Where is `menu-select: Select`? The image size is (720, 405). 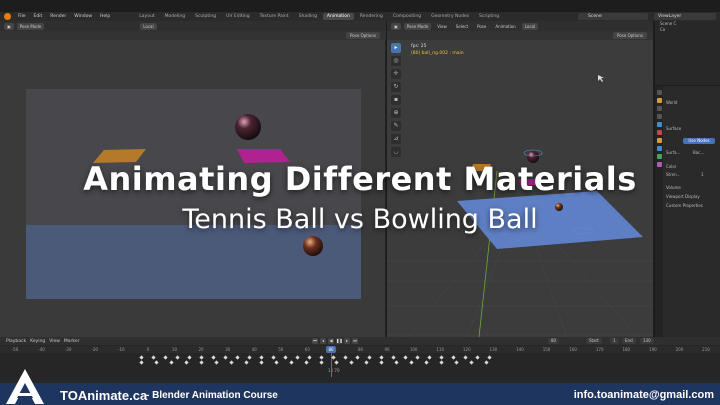 menu-select: Select is located at coordinates (462, 26).